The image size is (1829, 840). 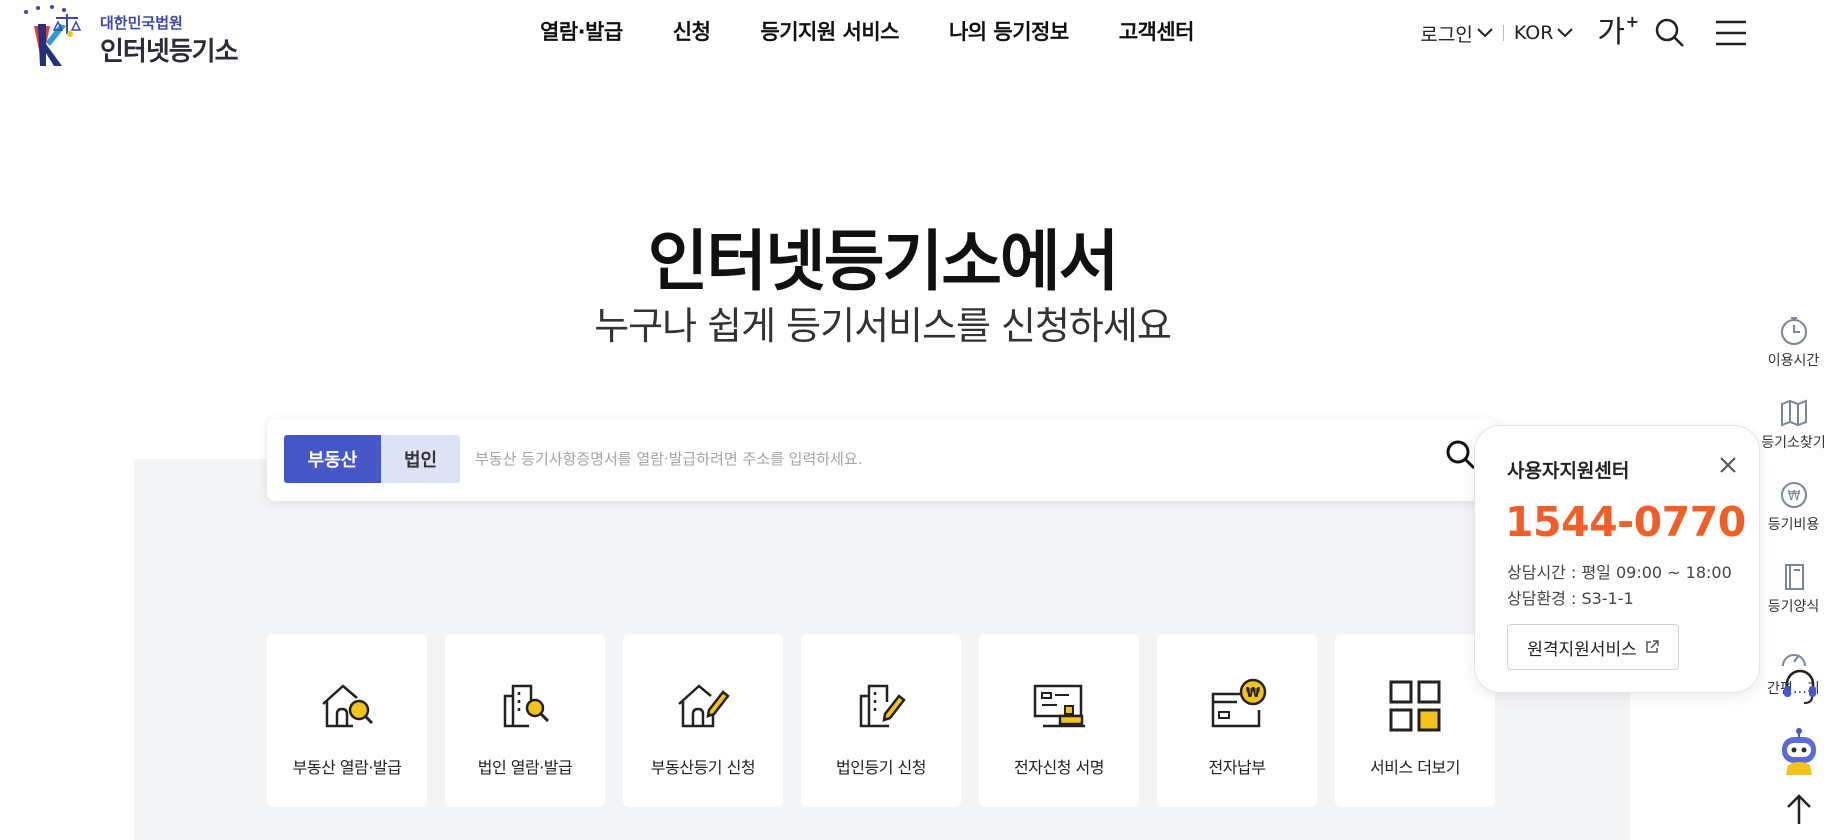 I want to click on search-box: 부동산 법인, so click(x=882, y=460).